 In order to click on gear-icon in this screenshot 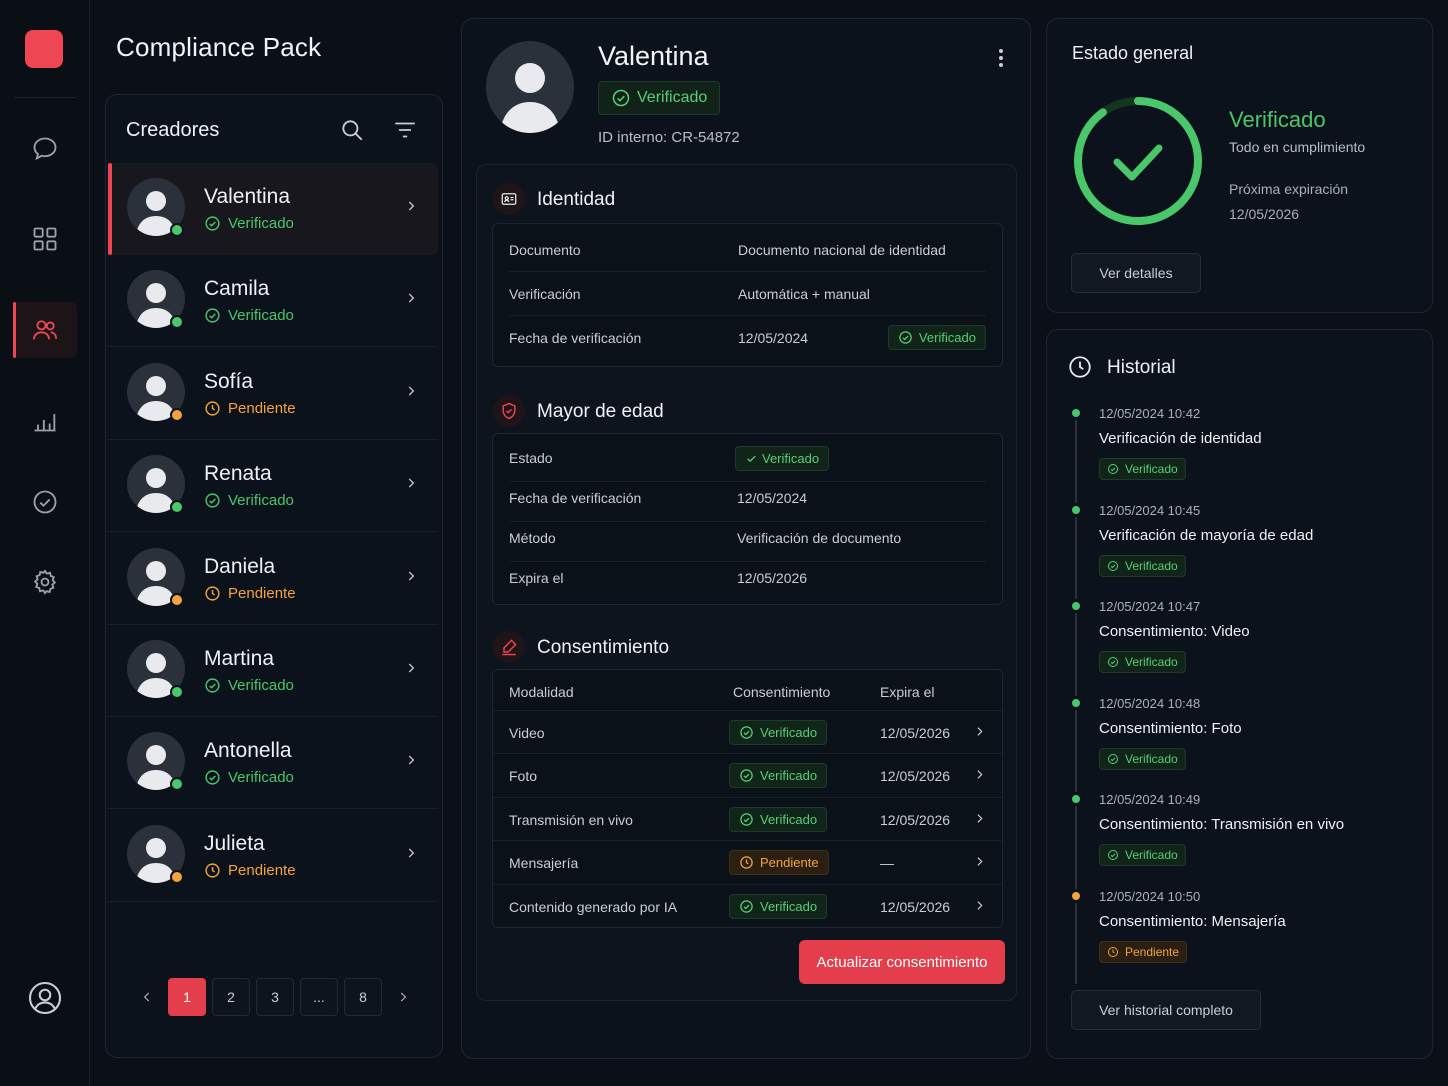, I will do `click(45, 582)`.